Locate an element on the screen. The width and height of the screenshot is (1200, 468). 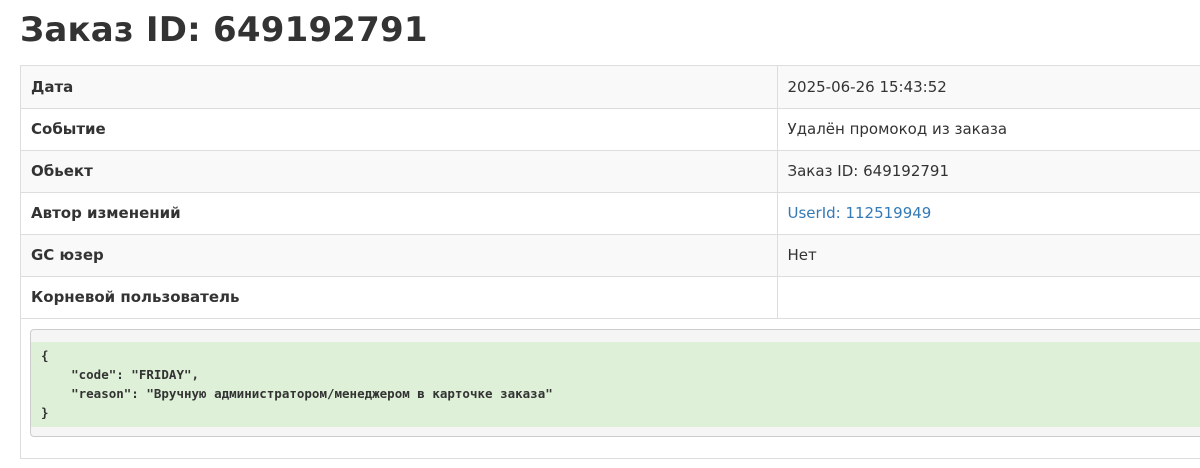
table-row-event: Событие Удалён промокод из заказа is located at coordinates (610, 129).